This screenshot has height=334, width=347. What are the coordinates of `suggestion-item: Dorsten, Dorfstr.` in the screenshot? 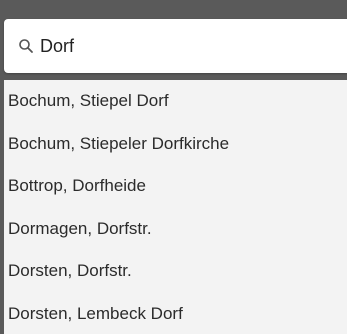 It's located at (175, 271).